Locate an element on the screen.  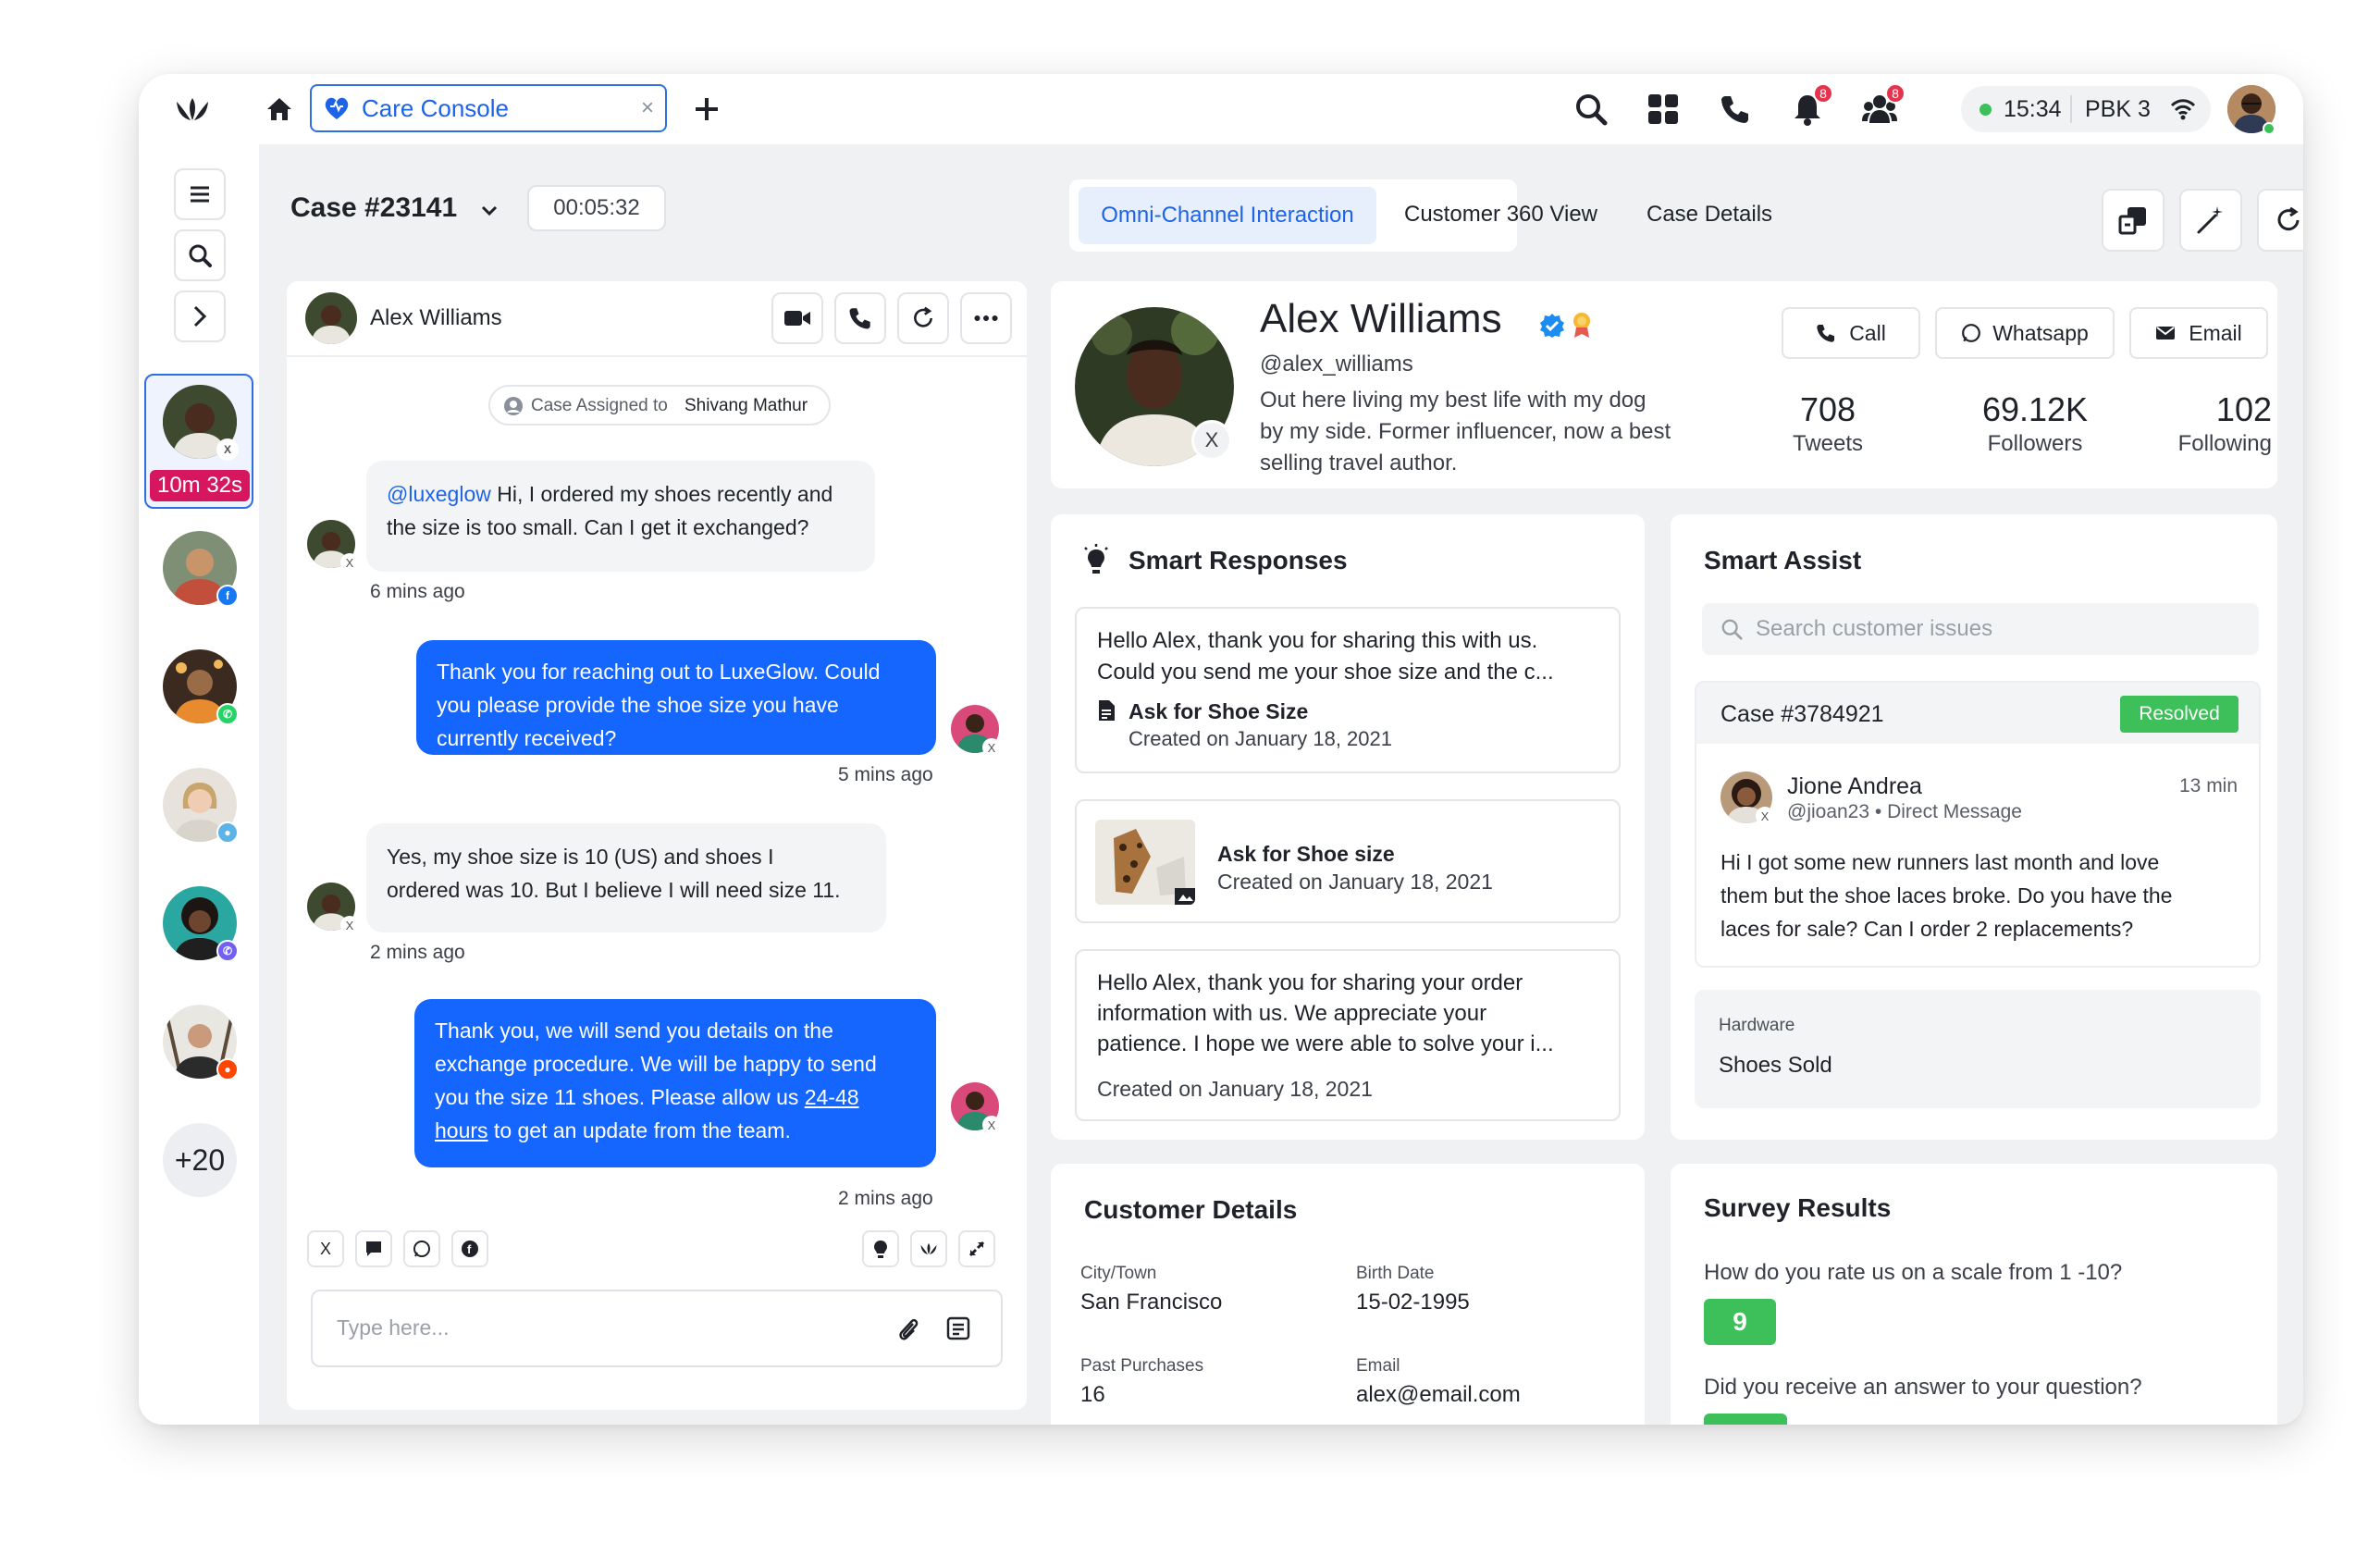
field-label: City/Town is located at coordinates (1118, 1273).